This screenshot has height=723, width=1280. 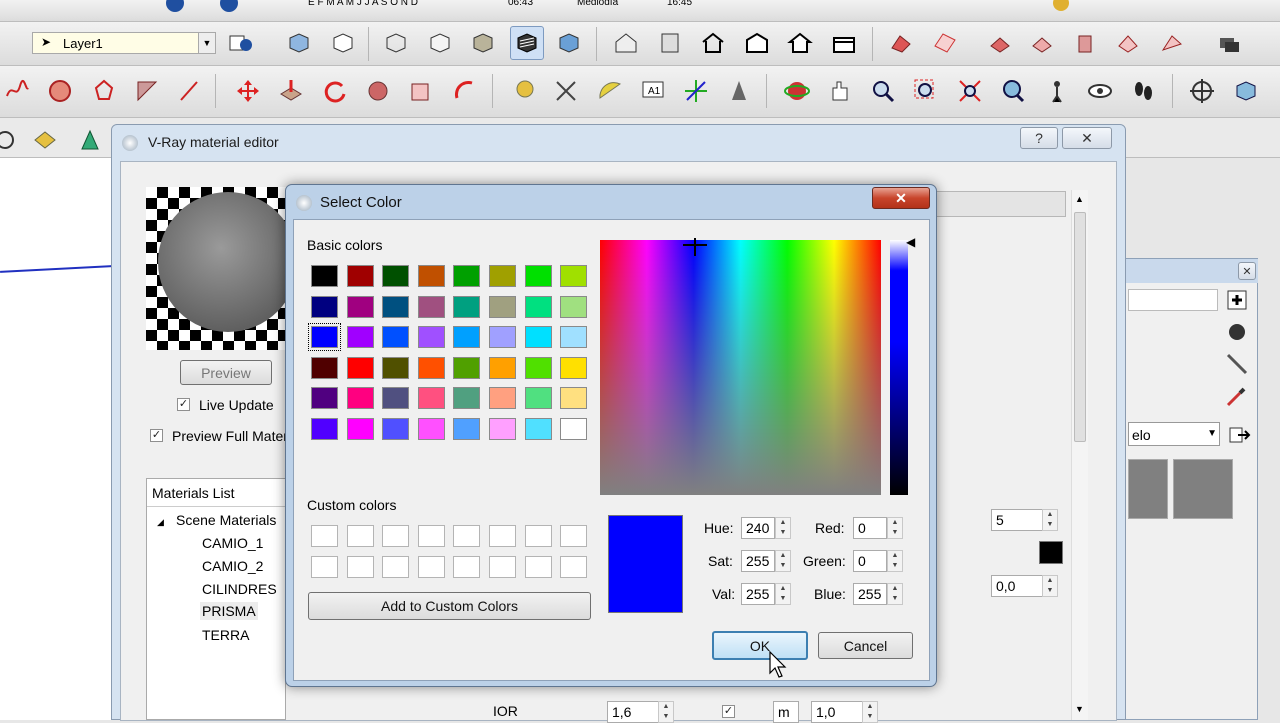 What do you see at coordinates (1079, 709) in the screenshot?
I see `scroll-down-icon: ▼` at bounding box center [1079, 709].